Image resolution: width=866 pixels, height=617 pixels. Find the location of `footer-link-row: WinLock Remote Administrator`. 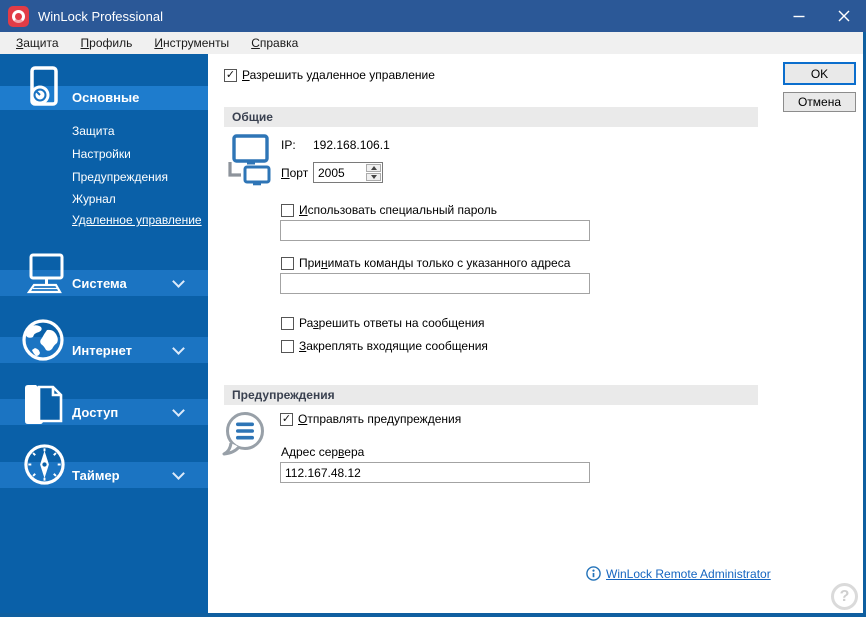

footer-link-row: WinLock Remote Administrator is located at coordinates (678, 573).